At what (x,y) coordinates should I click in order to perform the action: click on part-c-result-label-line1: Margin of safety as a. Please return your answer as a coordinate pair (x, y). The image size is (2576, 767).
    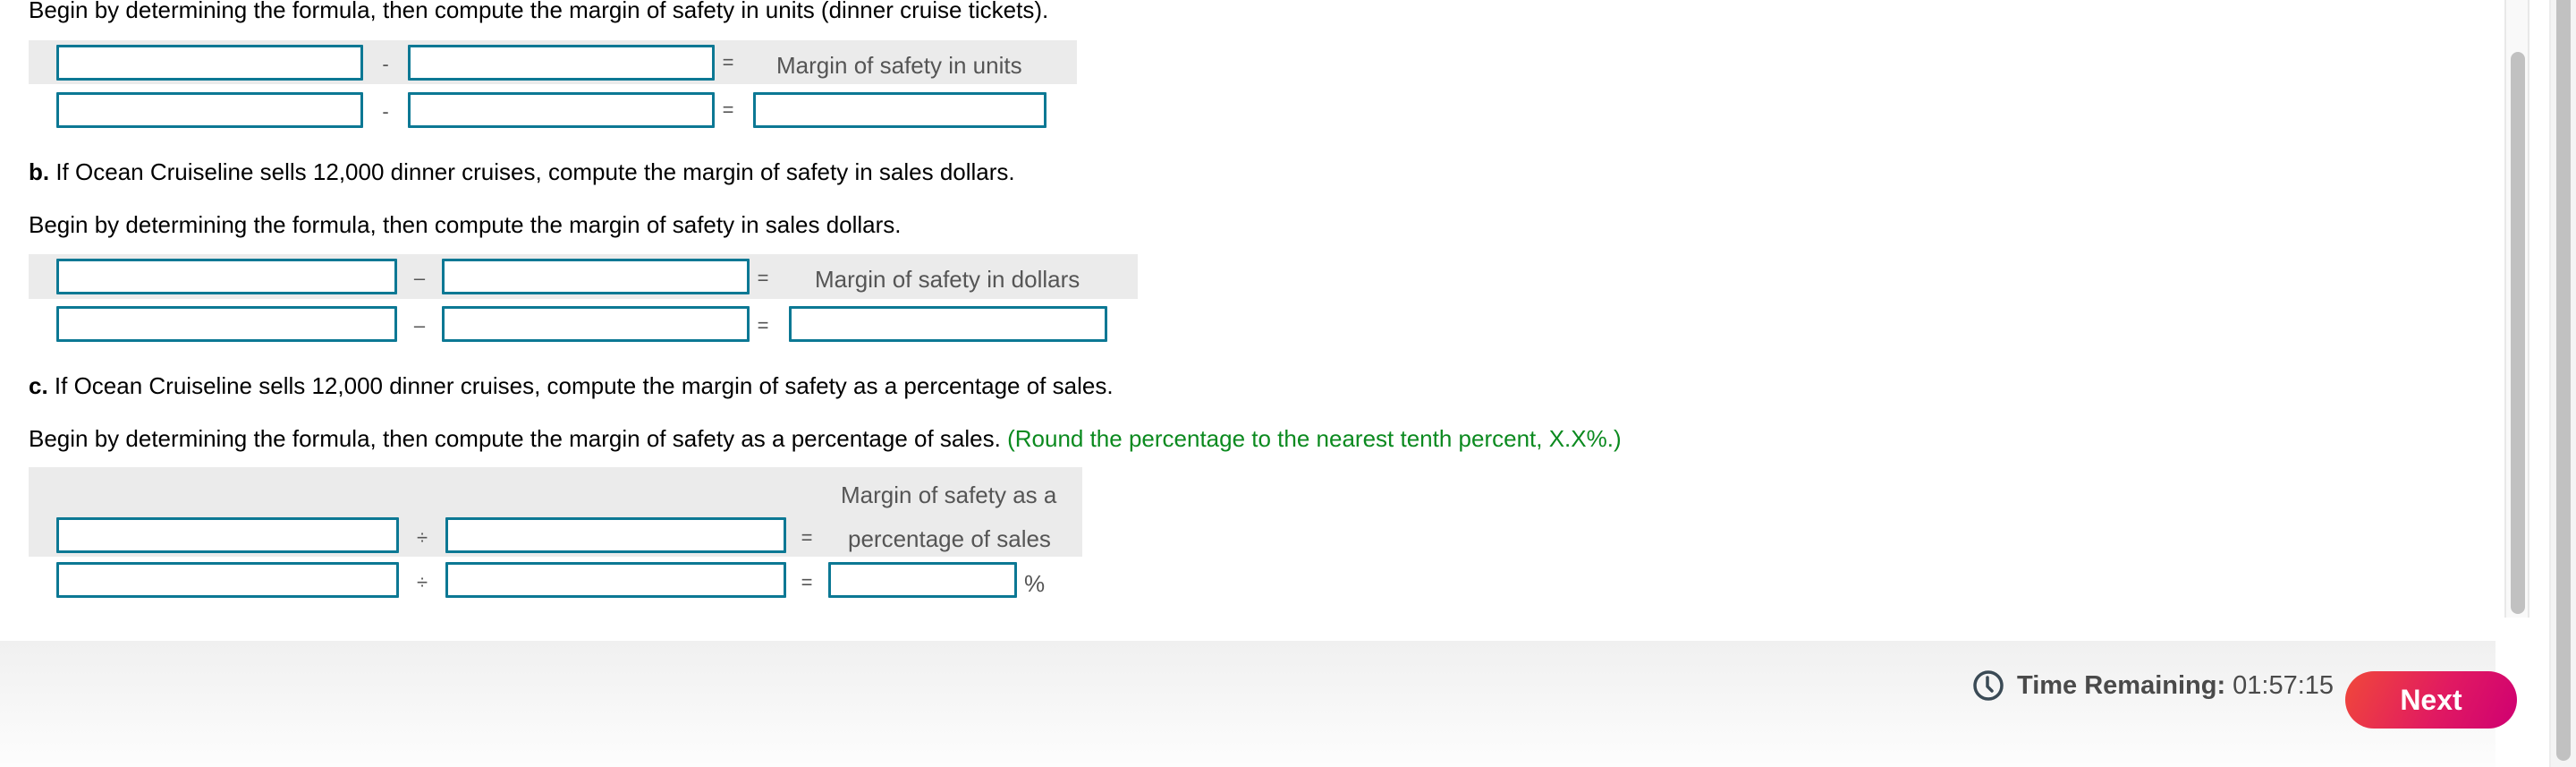
    Looking at the image, I should click on (949, 495).